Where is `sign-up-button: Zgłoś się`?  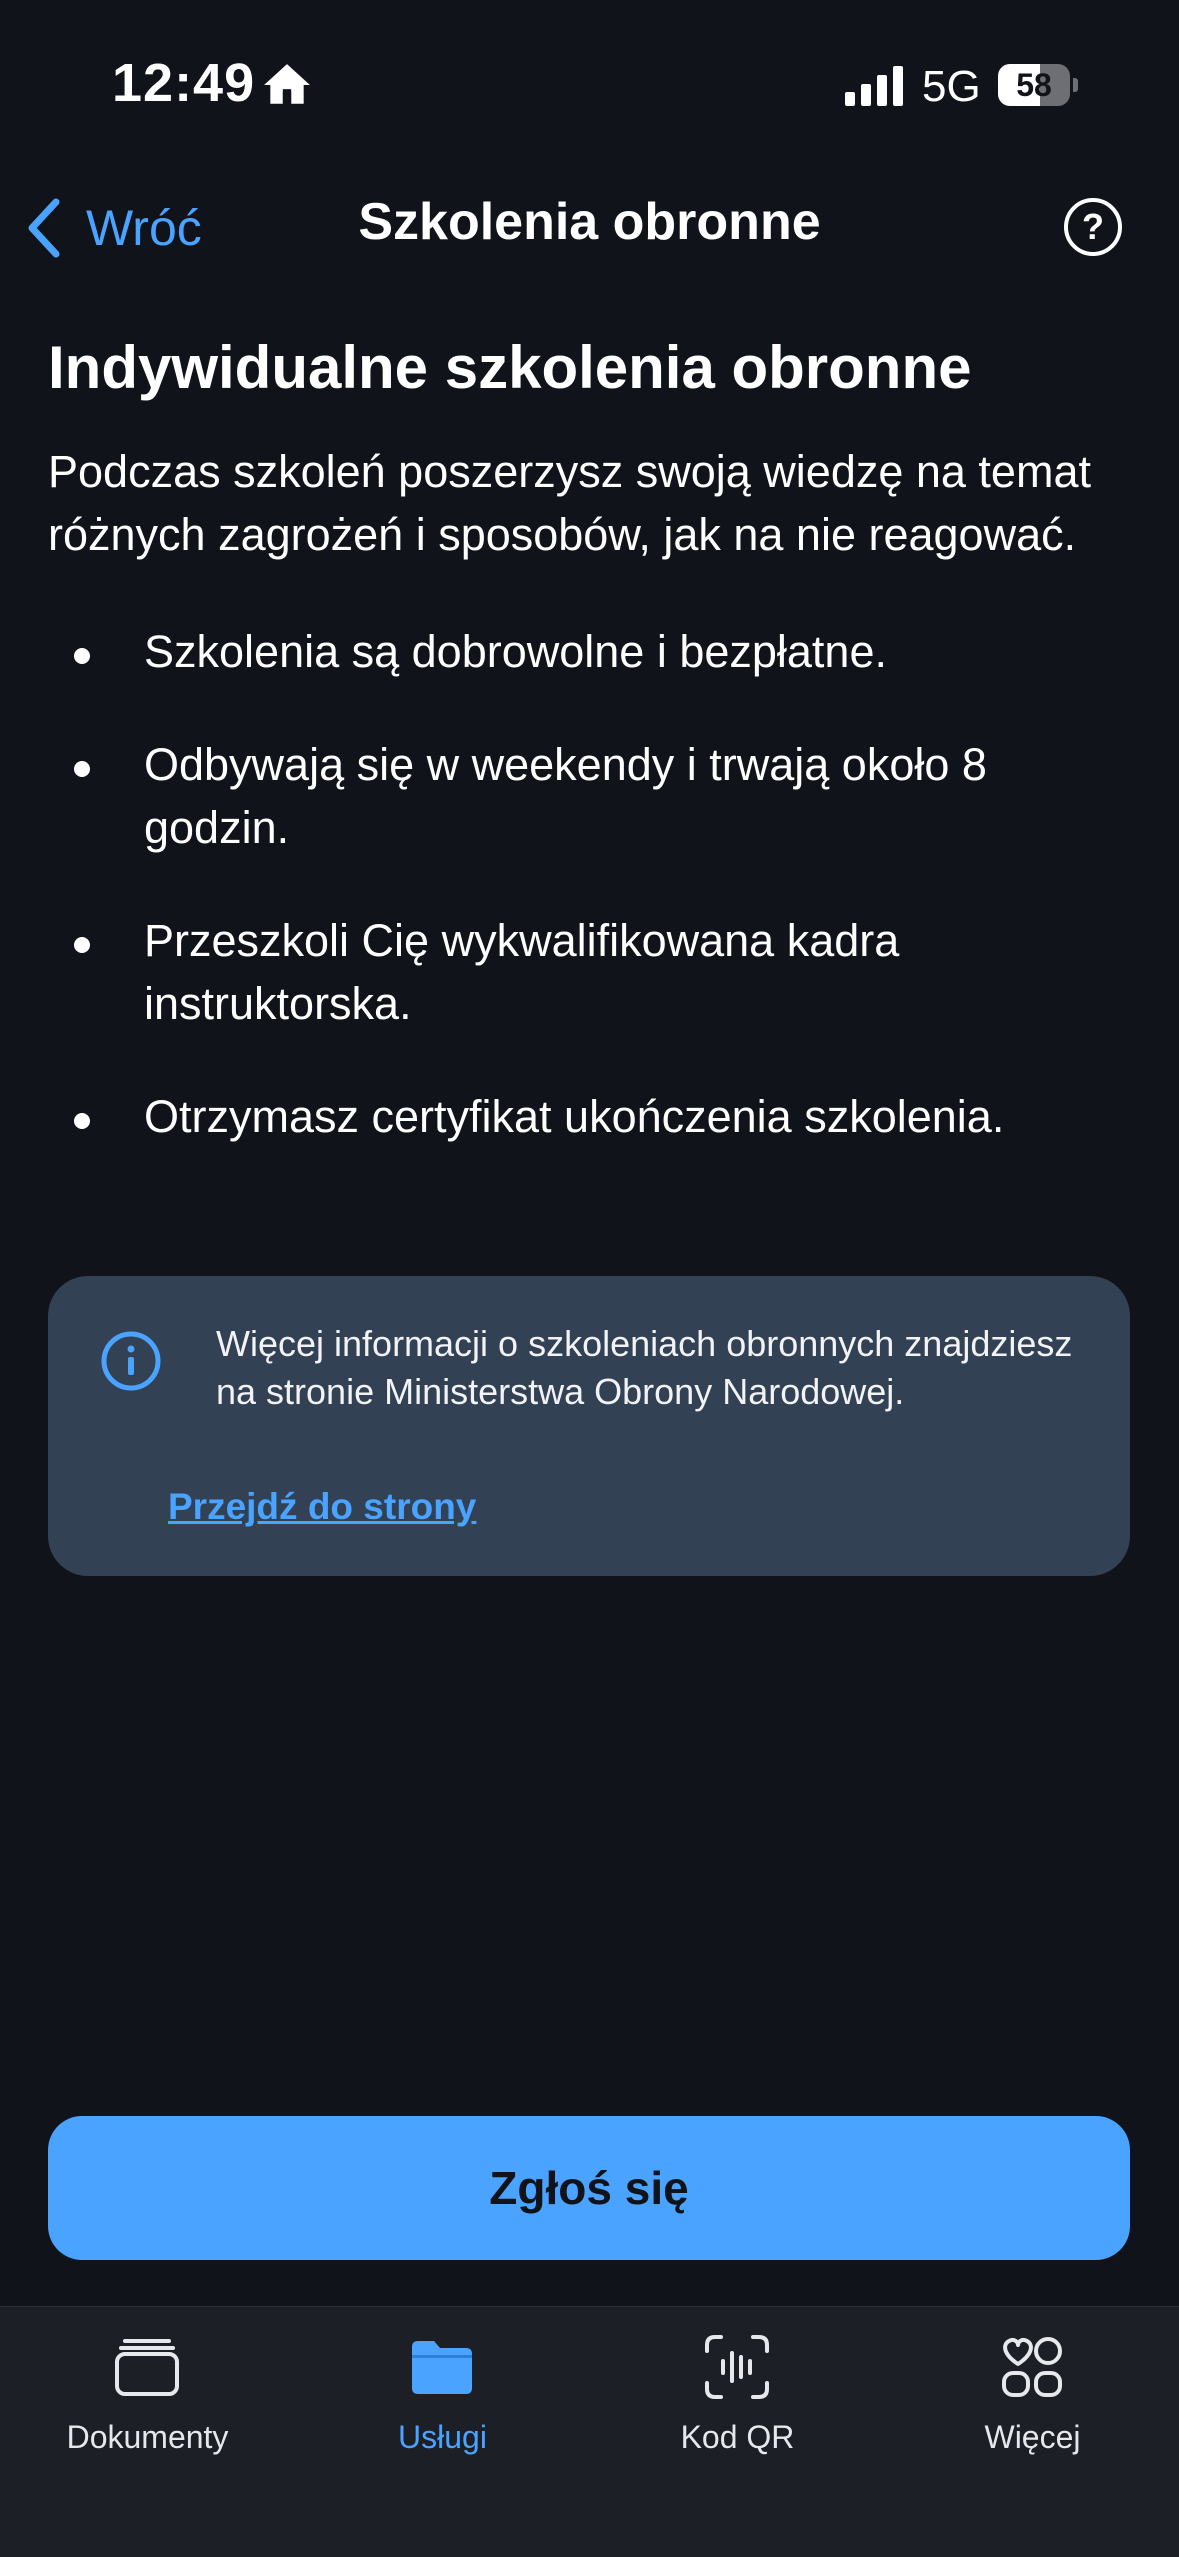 sign-up-button: Zgłoś się is located at coordinates (589, 2188).